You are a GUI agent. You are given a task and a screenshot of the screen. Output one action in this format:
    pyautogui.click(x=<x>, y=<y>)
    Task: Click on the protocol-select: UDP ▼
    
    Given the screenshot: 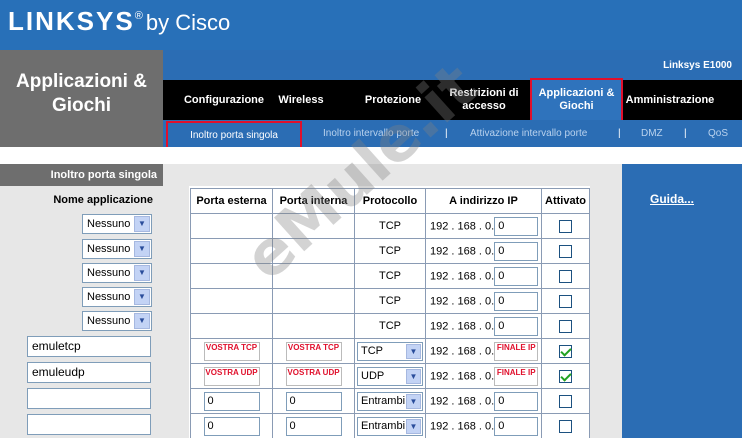 What is the action you would take?
    pyautogui.click(x=390, y=376)
    